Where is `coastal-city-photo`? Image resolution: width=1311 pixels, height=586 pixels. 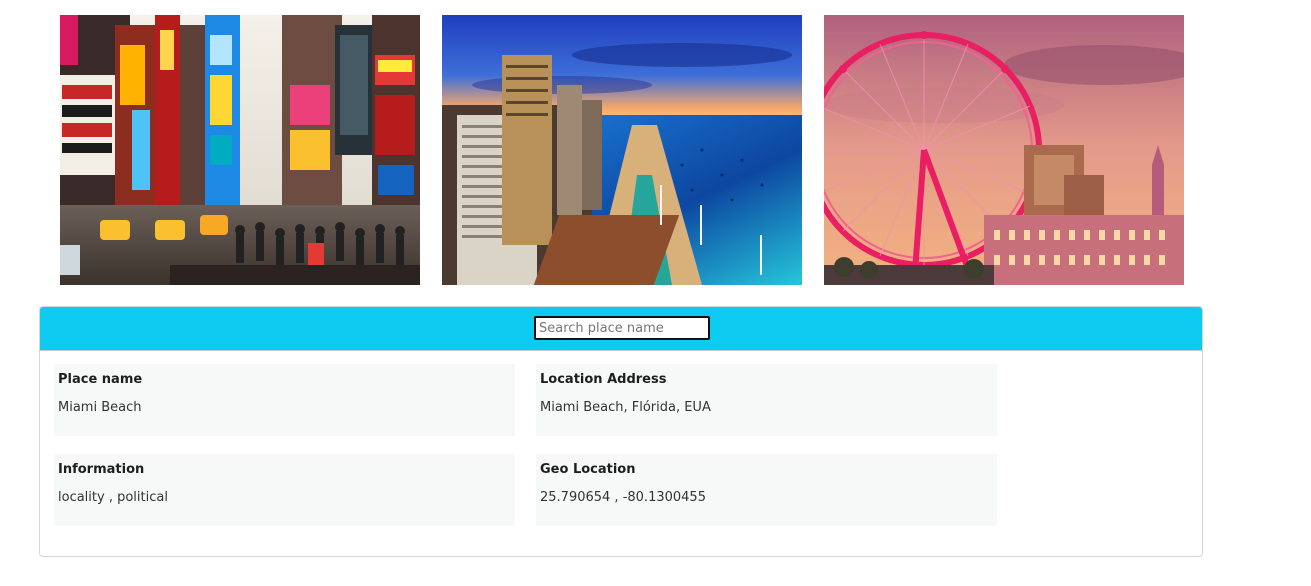
coastal-city-photo is located at coordinates (622, 150).